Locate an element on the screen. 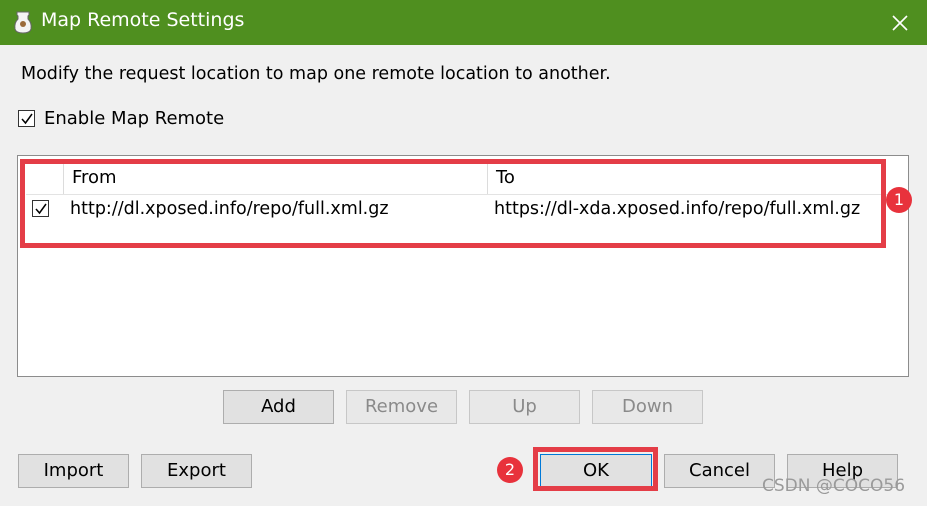 The height and width of the screenshot is (506, 927). enable-map-remote-label: Enable Map Remote is located at coordinates (134, 118).